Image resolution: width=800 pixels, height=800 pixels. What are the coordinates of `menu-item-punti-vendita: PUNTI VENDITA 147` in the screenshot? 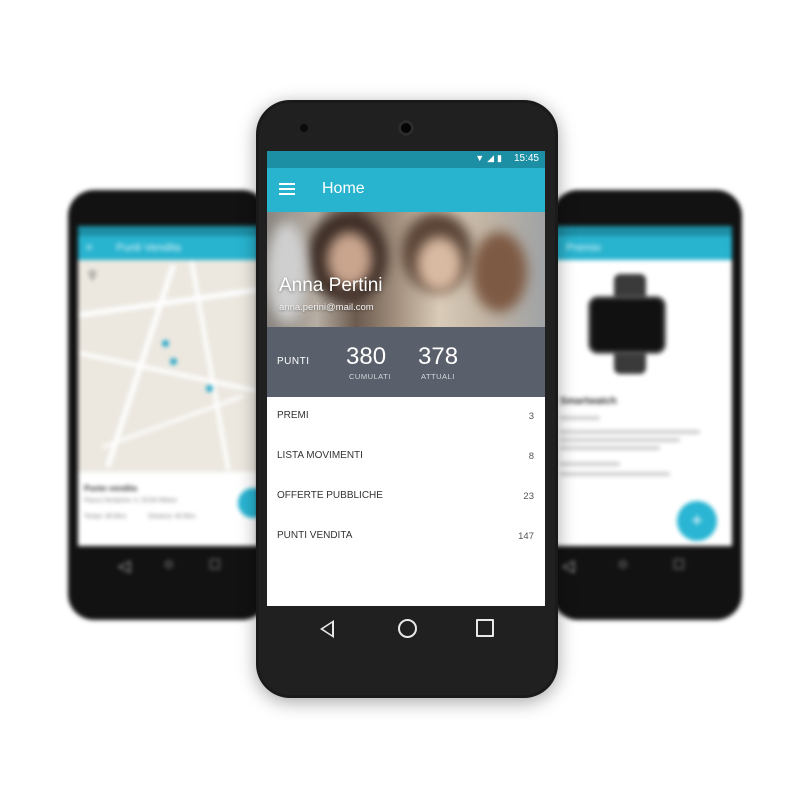 It's located at (406, 537).